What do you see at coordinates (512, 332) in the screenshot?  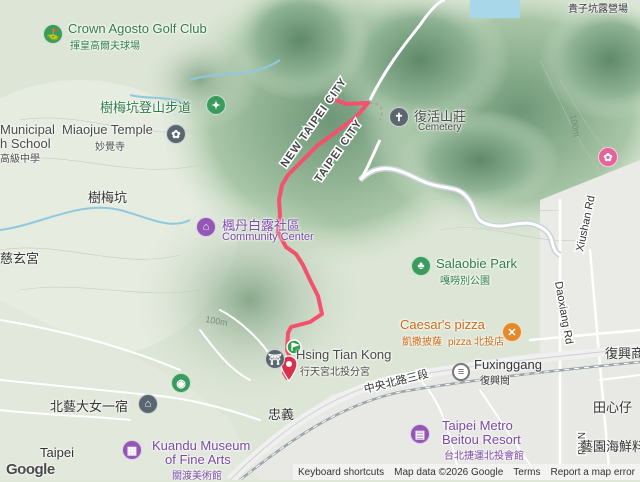 I see `restaurant-icon: ✕` at bounding box center [512, 332].